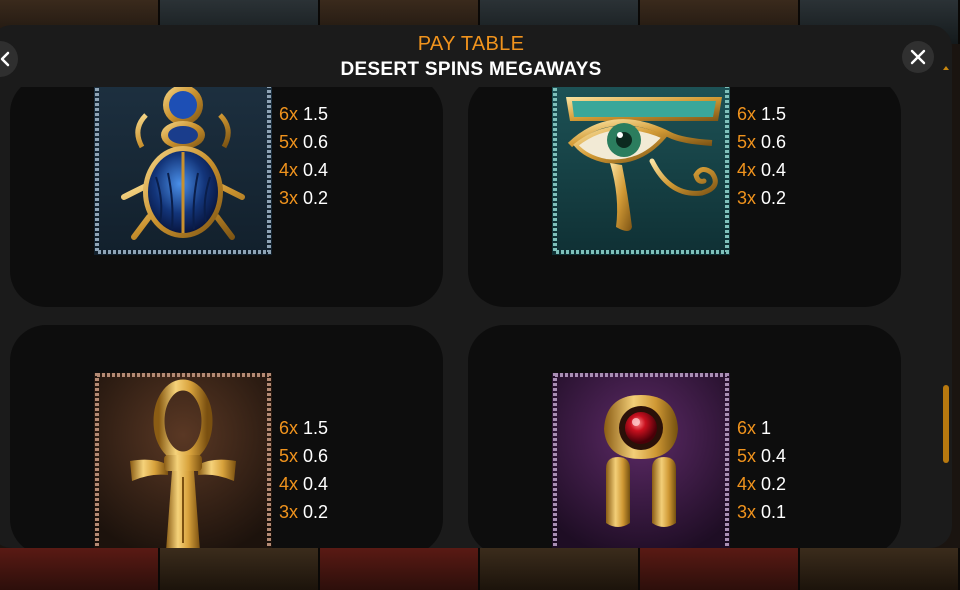 The height and width of the screenshot is (590, 960). Describe the element at coordinates (946, 68) in the screenshot. I see `scroll-up-arrow-icon` at that location.